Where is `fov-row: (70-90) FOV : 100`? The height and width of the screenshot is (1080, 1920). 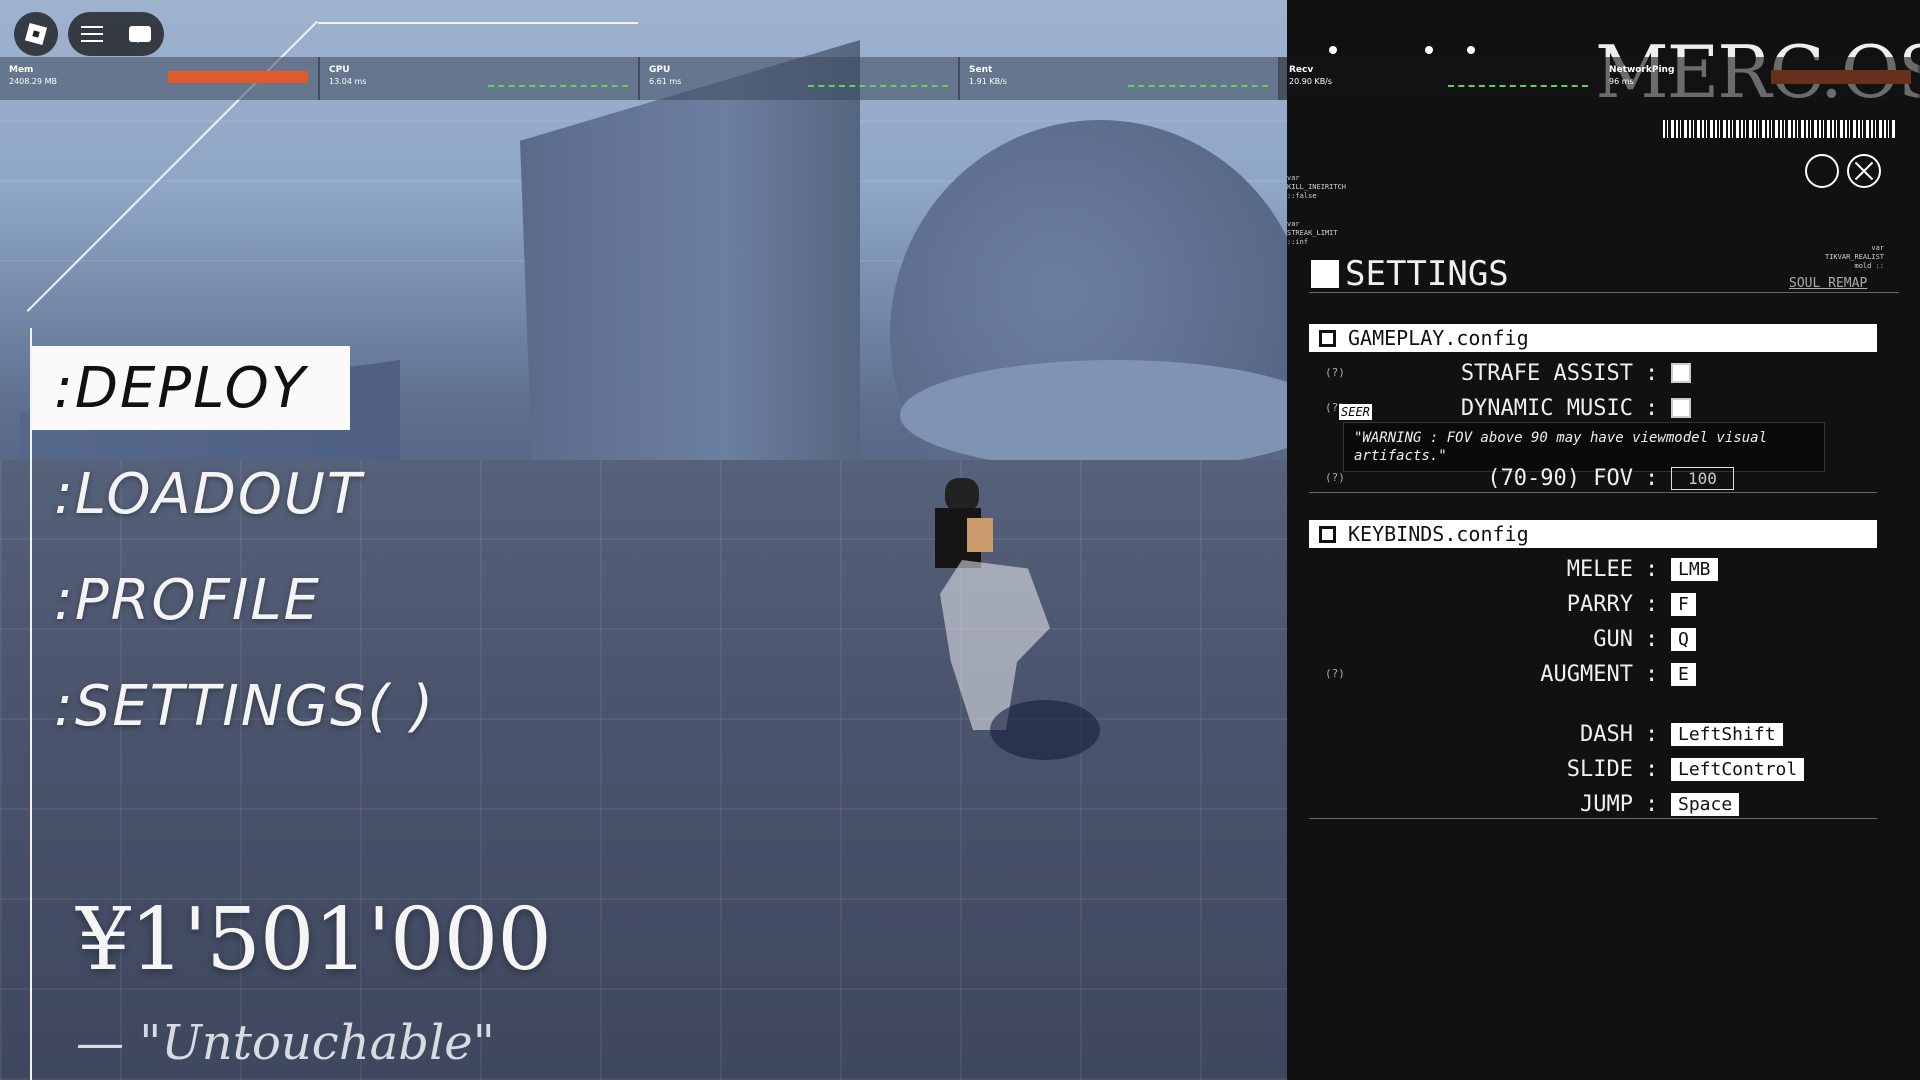
fov-row: (70-90) FOV : 100 is located at coordinates (1548, 478).